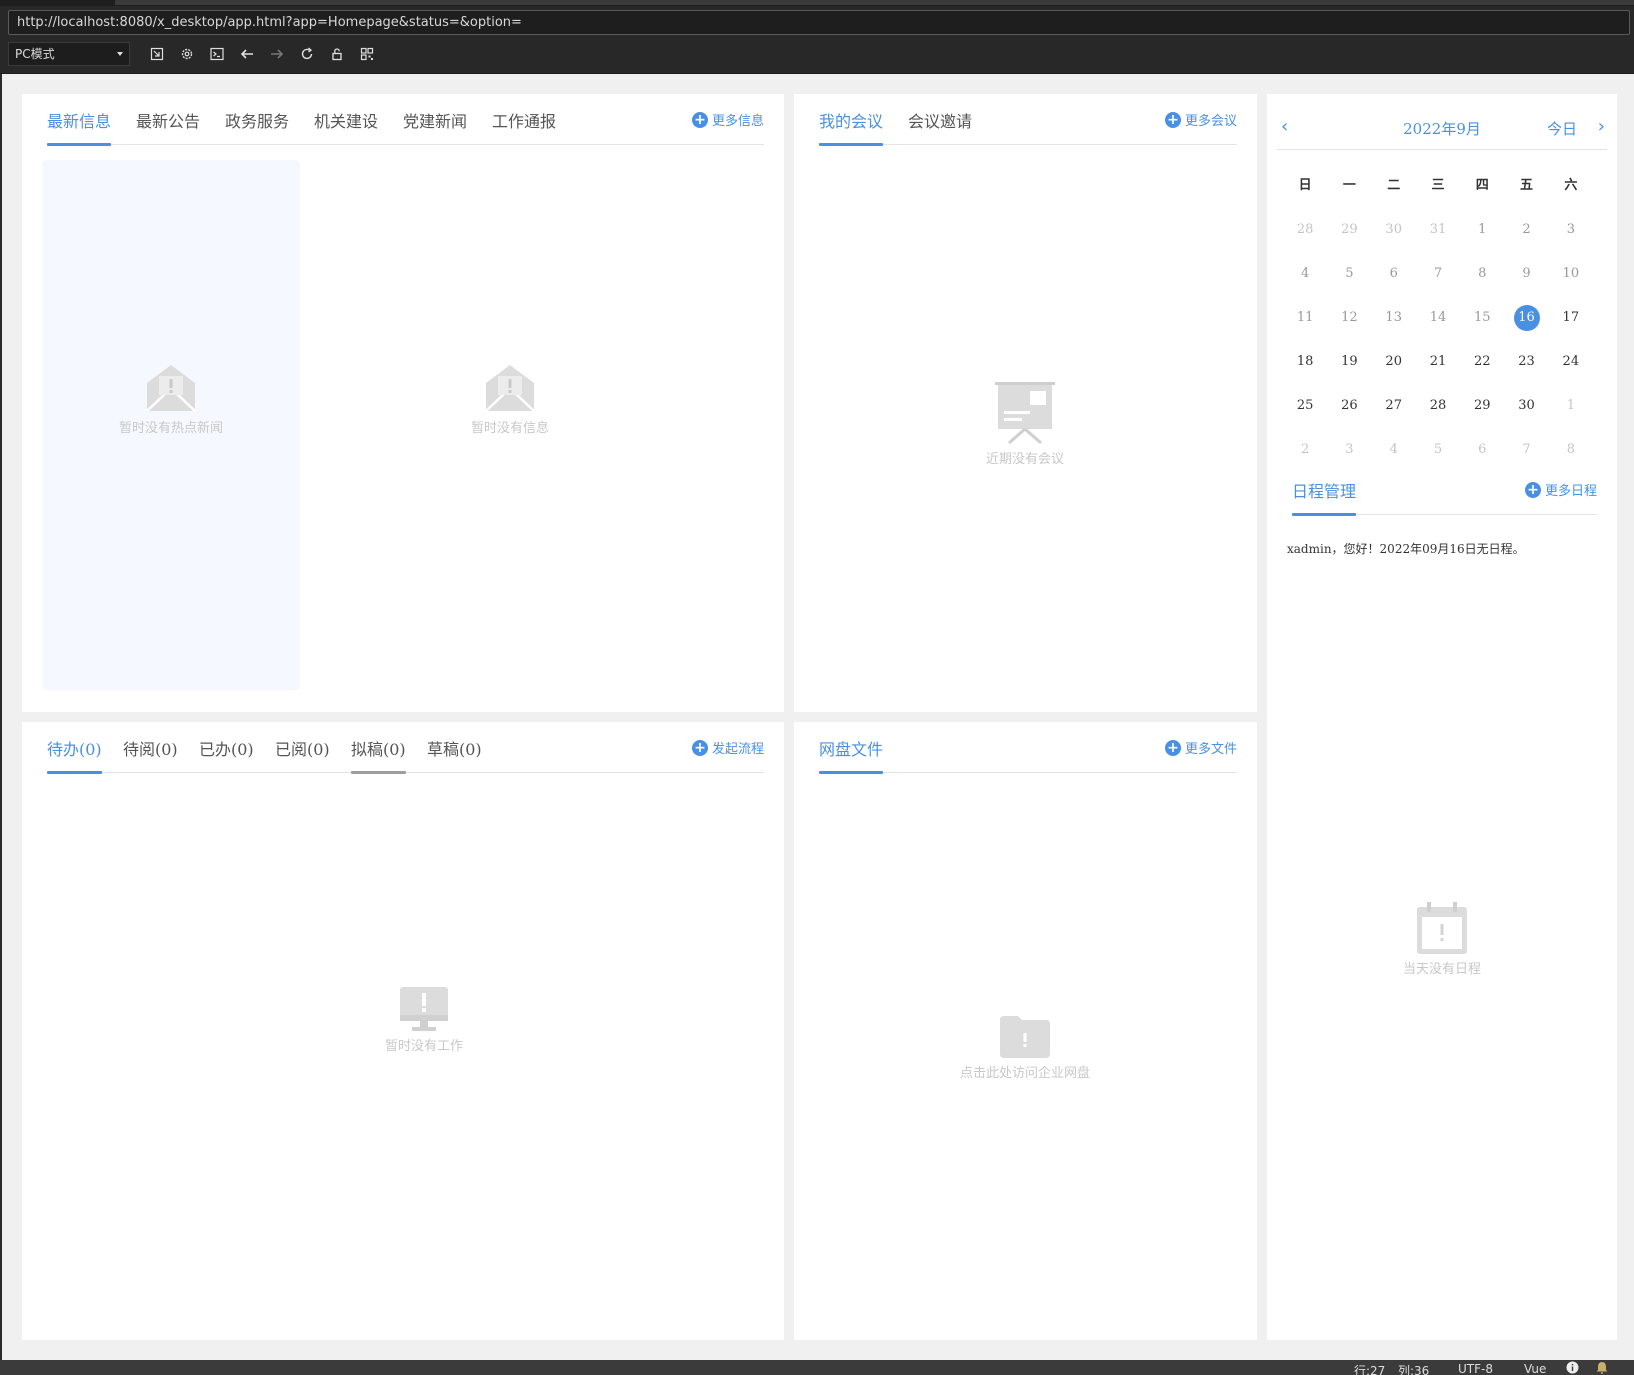  I want to click on calendar-day: 15, so click(1482, 318).